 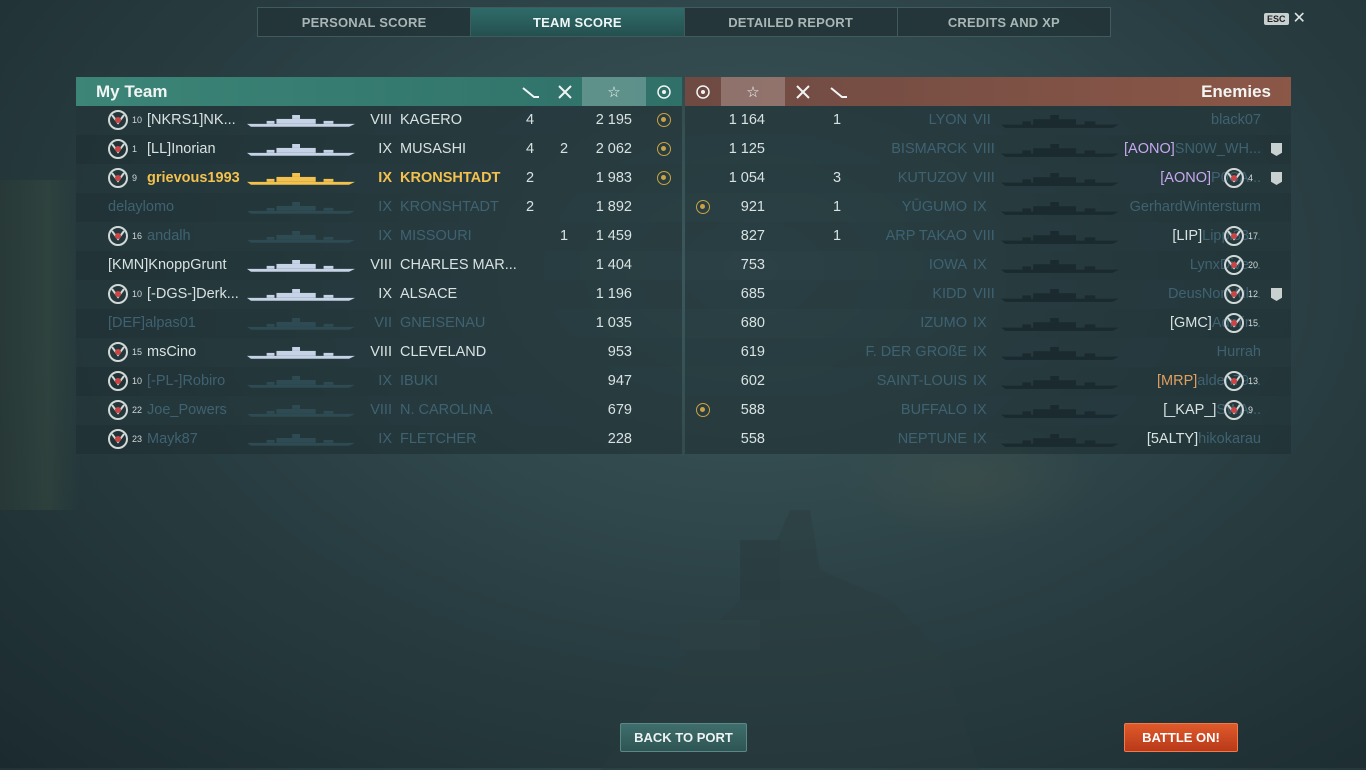 I want to click on player-row: 1 164 1 LYON VII black07, so click(x=988, y=120).